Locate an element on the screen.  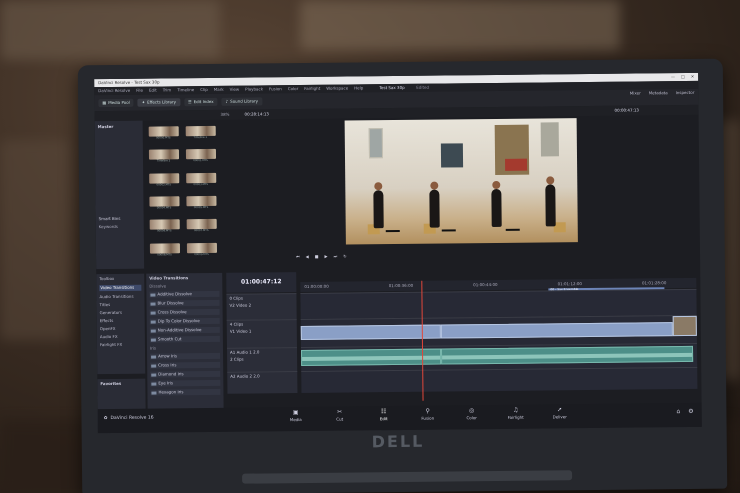
page-tab-edit: ☷ Edit is located at coordinates (384, 414).